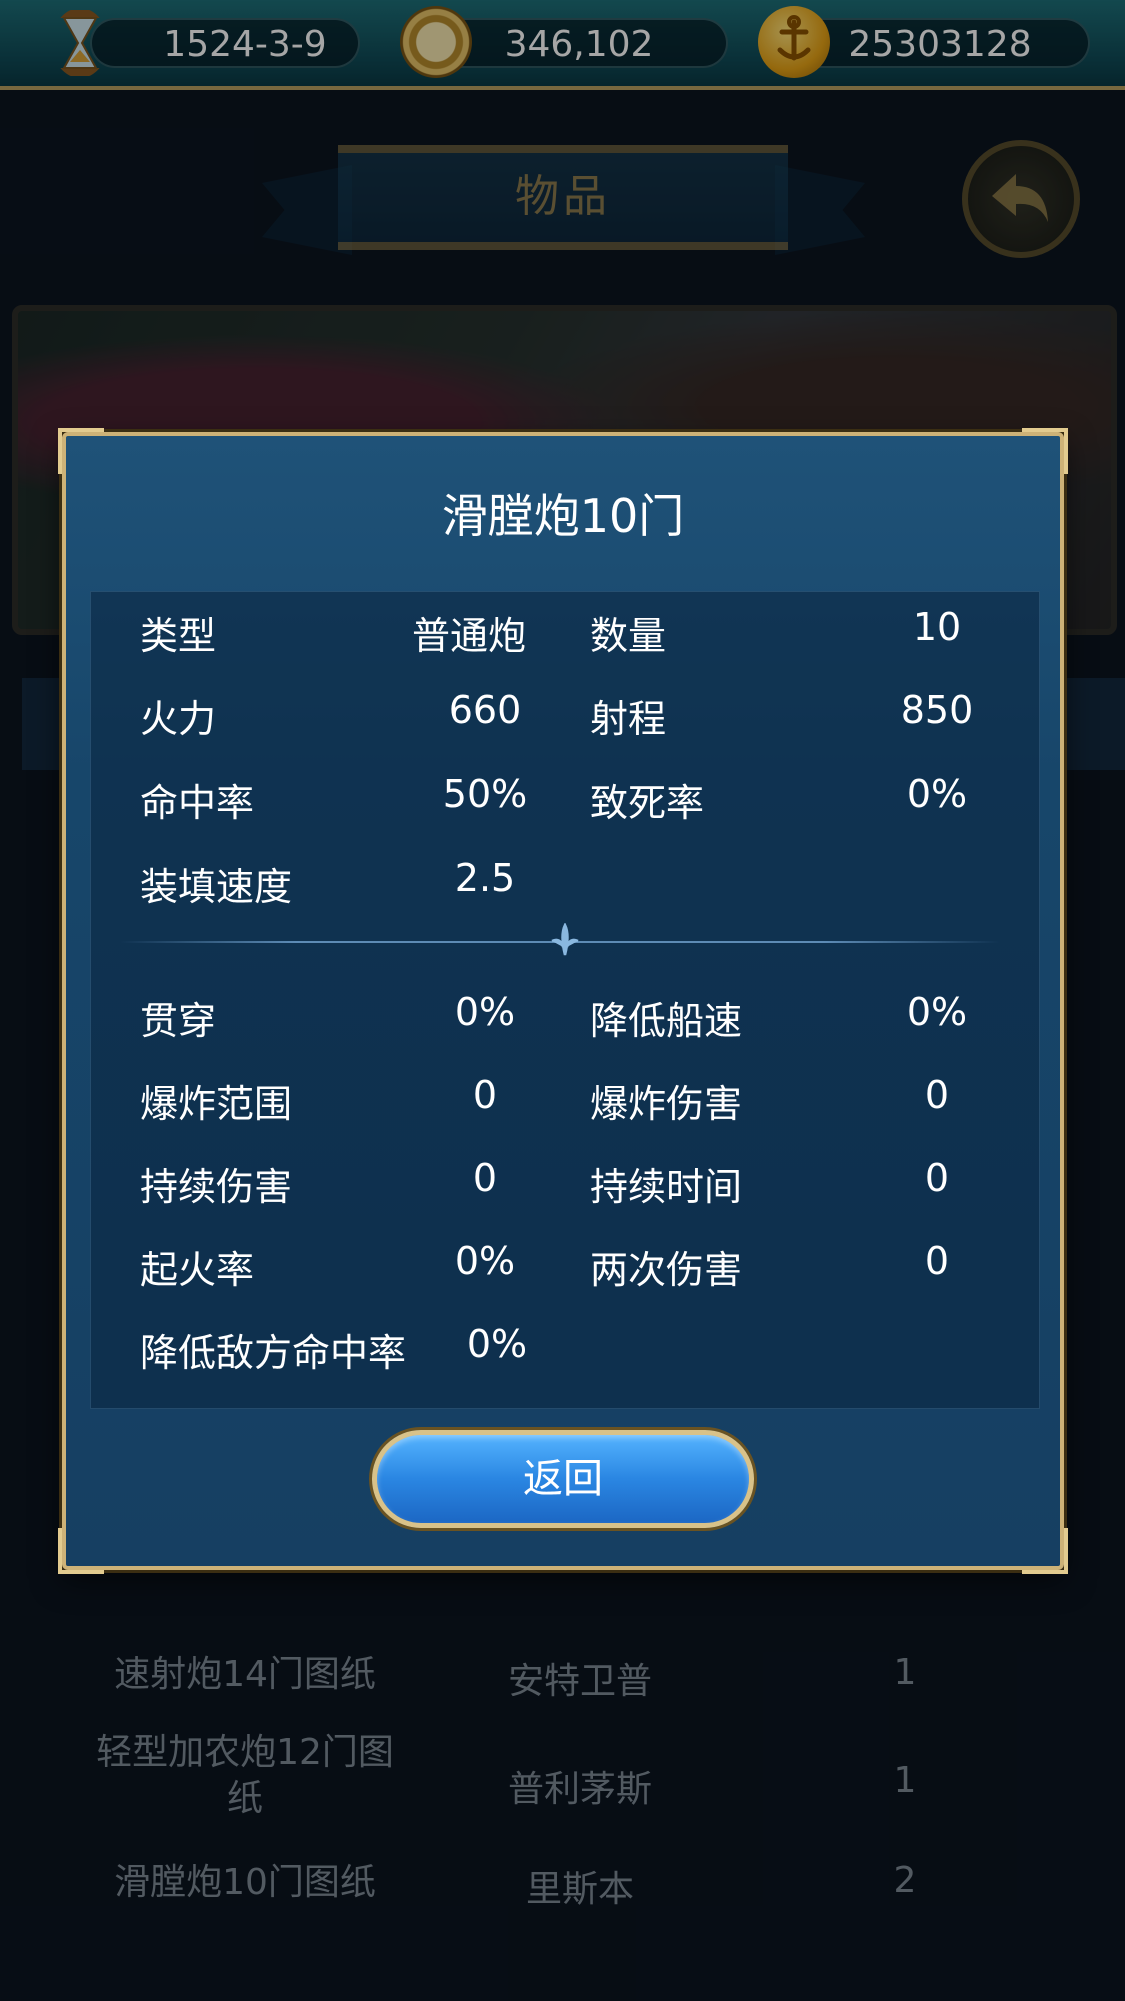 This screenshot has height=2001, width=1125. Describe the element at coordinates (178, 1021) in the screenshot. I see `stat-label-pierce: 贯穿` at that location.